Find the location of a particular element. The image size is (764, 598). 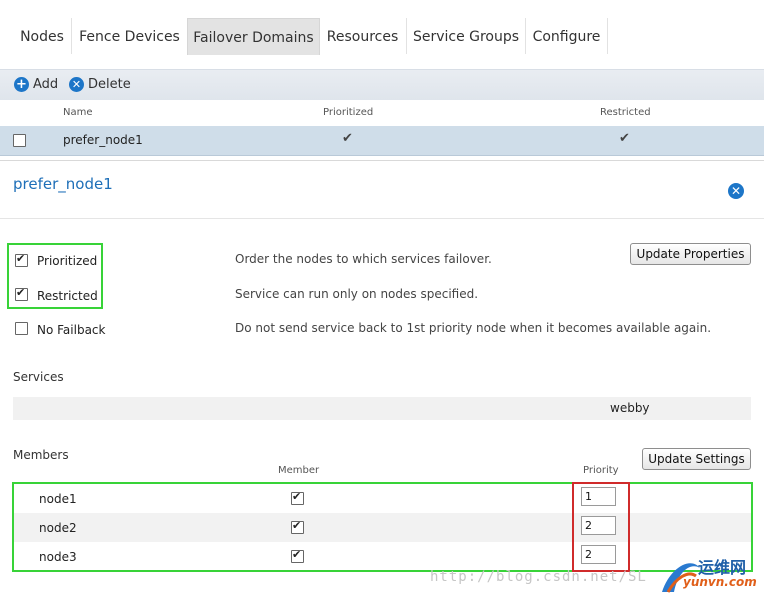

tab-resources: Resources is located at coordinates (363, 36).